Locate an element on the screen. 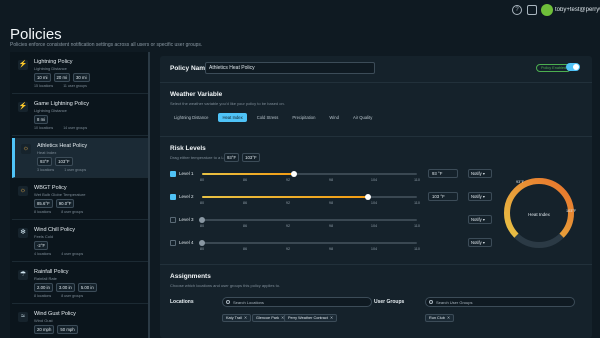  tab-cold-stress: Cold Stress is located at coordinates (268, 117).